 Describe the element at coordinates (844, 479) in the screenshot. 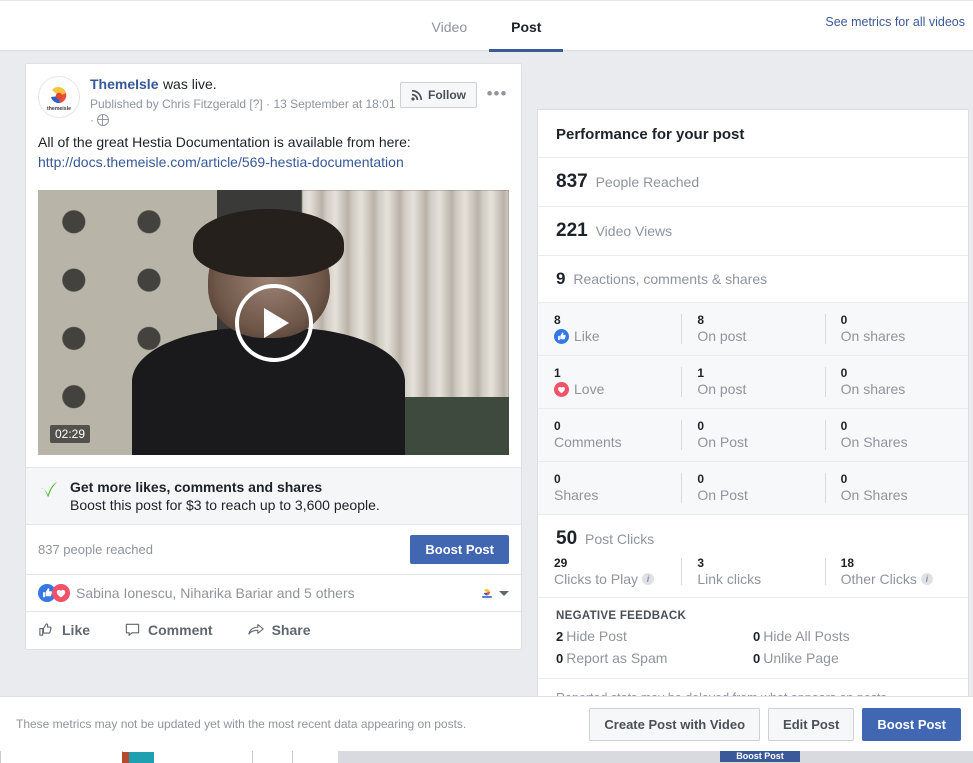

I see `shares-on-shares-count: 0` at that location.